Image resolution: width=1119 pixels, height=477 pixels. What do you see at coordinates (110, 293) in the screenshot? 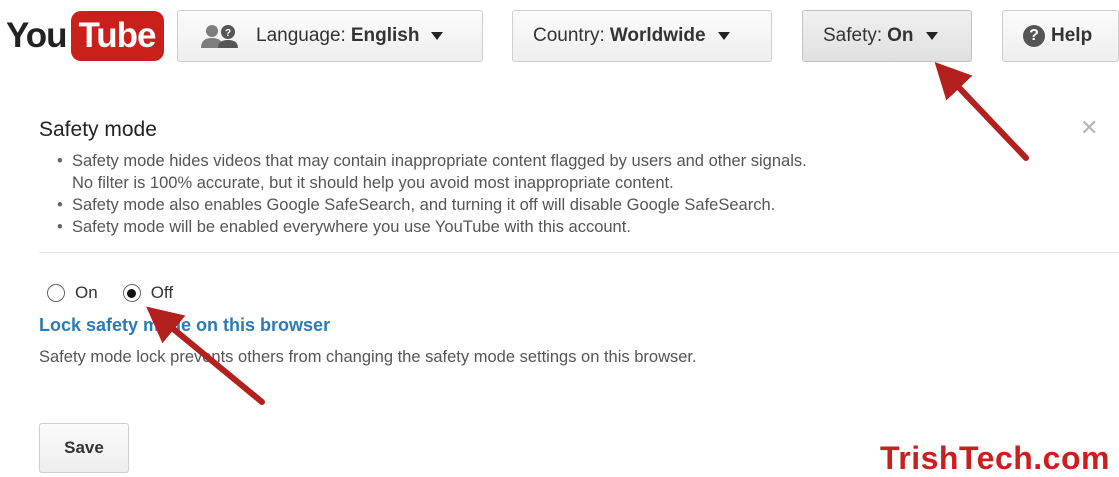
I see `safety-radio-group: On Off` at bounding box center [110, 293].